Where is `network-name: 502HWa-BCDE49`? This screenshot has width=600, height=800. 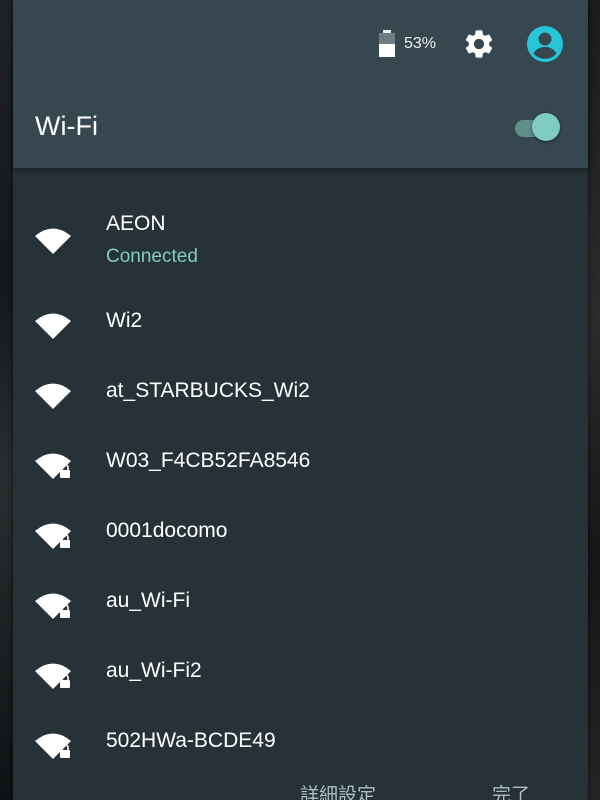
network-name: 502HWa-BCDE49 is located at coordinates (191, 740).